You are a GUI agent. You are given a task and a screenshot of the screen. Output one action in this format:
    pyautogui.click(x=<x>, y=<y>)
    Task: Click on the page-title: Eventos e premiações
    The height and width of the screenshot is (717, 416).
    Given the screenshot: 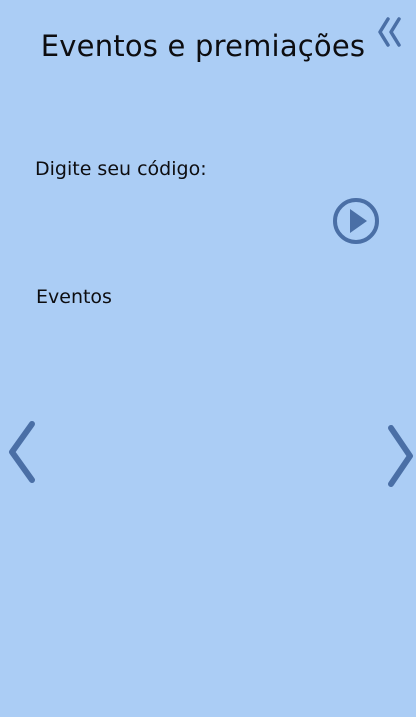 What is the action you would take?
    pyautogui.click(x=203, y=46)
    